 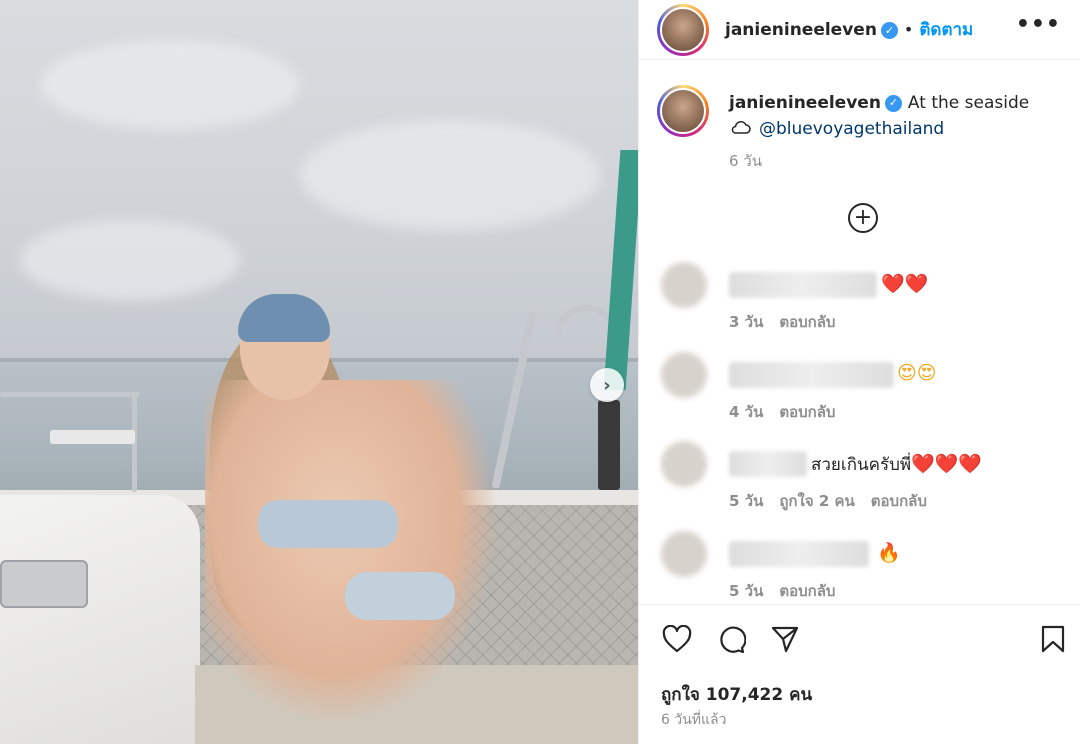 I want to click on comment-item: 😍😍 4 วัน ตอบกลับ, so click(x=859, y=387).